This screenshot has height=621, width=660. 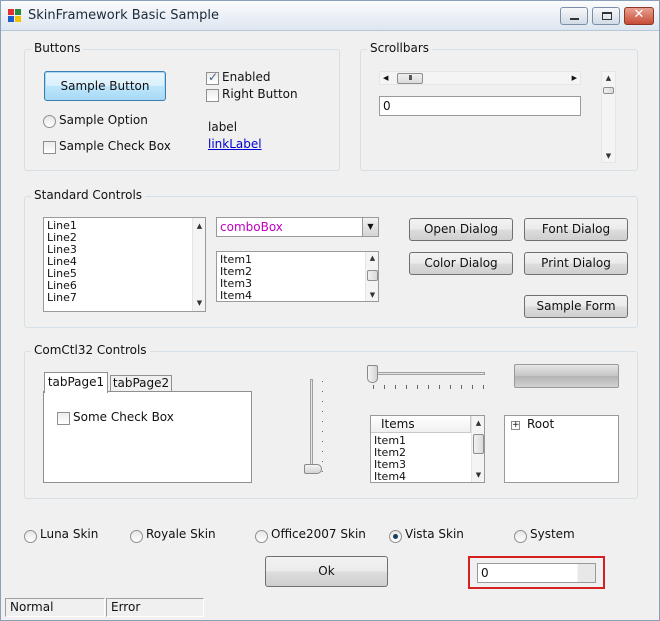 I want to click on tree-expand-icon: +, so click(x=515, y=425).